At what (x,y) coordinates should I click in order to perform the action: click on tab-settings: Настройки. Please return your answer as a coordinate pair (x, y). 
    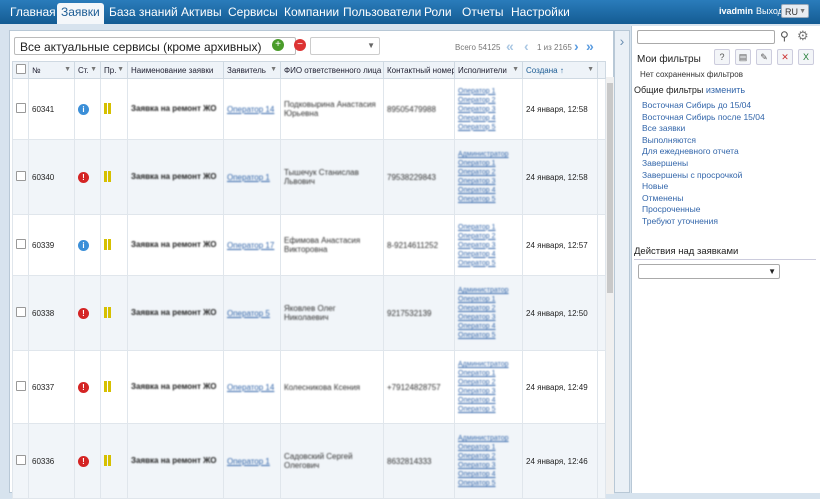
    Looking at the image, I should click on (540, 12).